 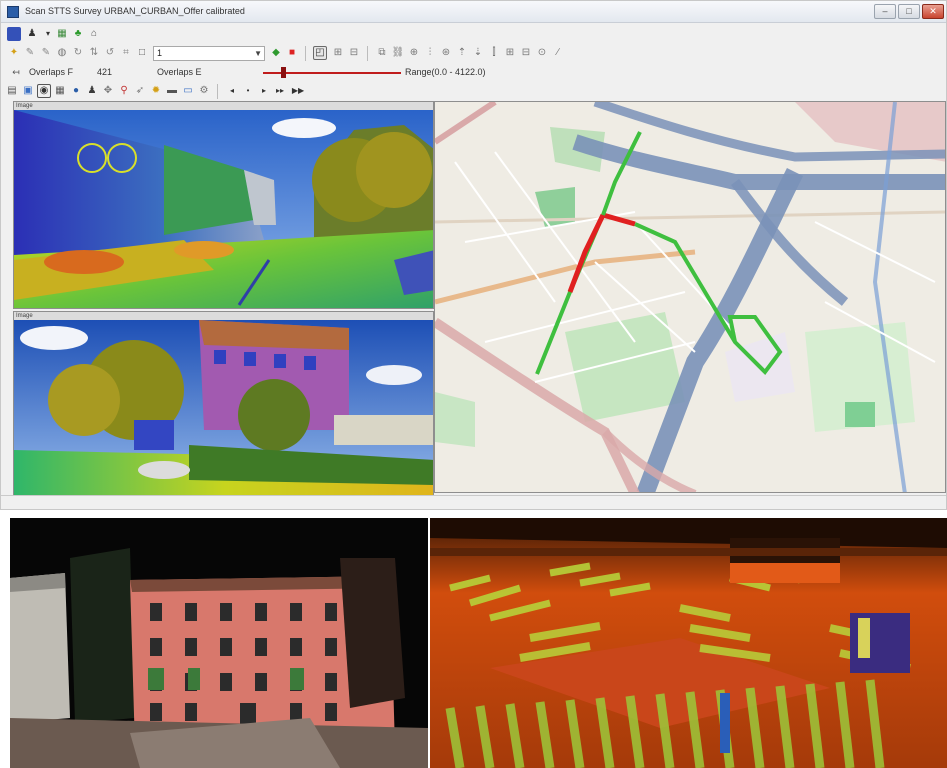 What do you see at coordinates (398, 53) in the screenshot?
I see `link-icon: ⛓` at bounding box center [398, 53].